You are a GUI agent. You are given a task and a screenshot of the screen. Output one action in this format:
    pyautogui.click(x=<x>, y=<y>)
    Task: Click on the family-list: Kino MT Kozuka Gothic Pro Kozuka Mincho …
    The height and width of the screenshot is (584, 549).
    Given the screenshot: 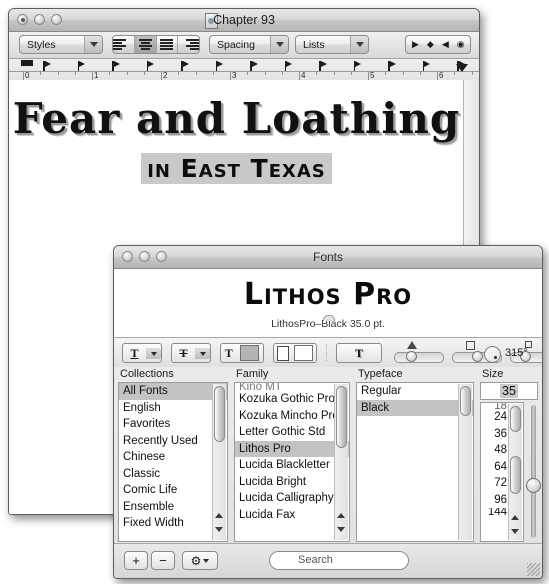 What is the action you would take?
    pyautogui.click(x=292, y=462)
    